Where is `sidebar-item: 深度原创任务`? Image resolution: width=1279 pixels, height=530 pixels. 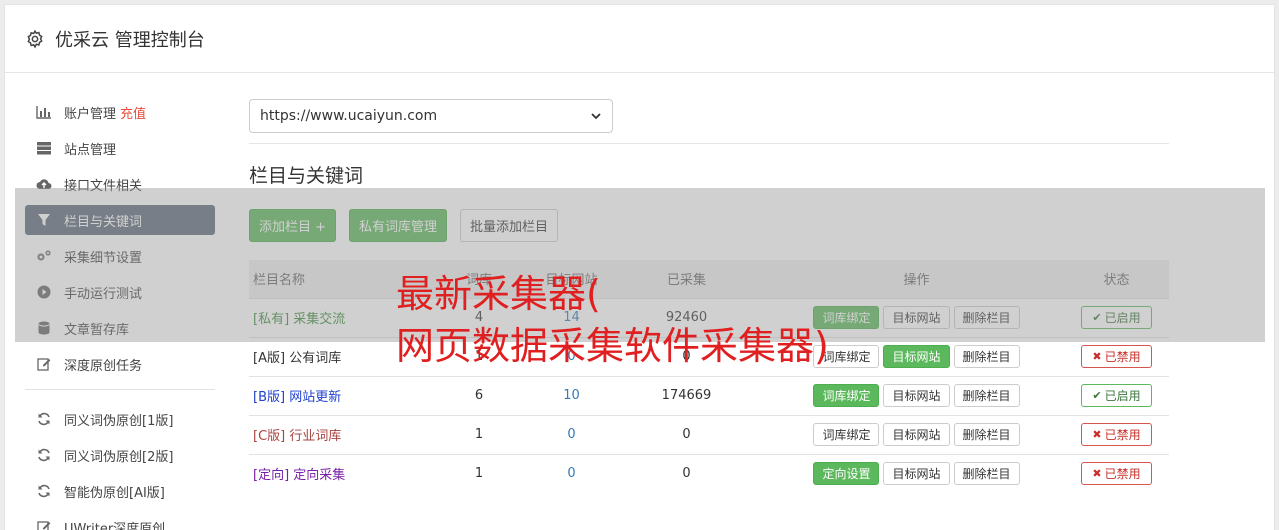 sidebar-item: 深度原创任务 is located at coordinates (120, 364).